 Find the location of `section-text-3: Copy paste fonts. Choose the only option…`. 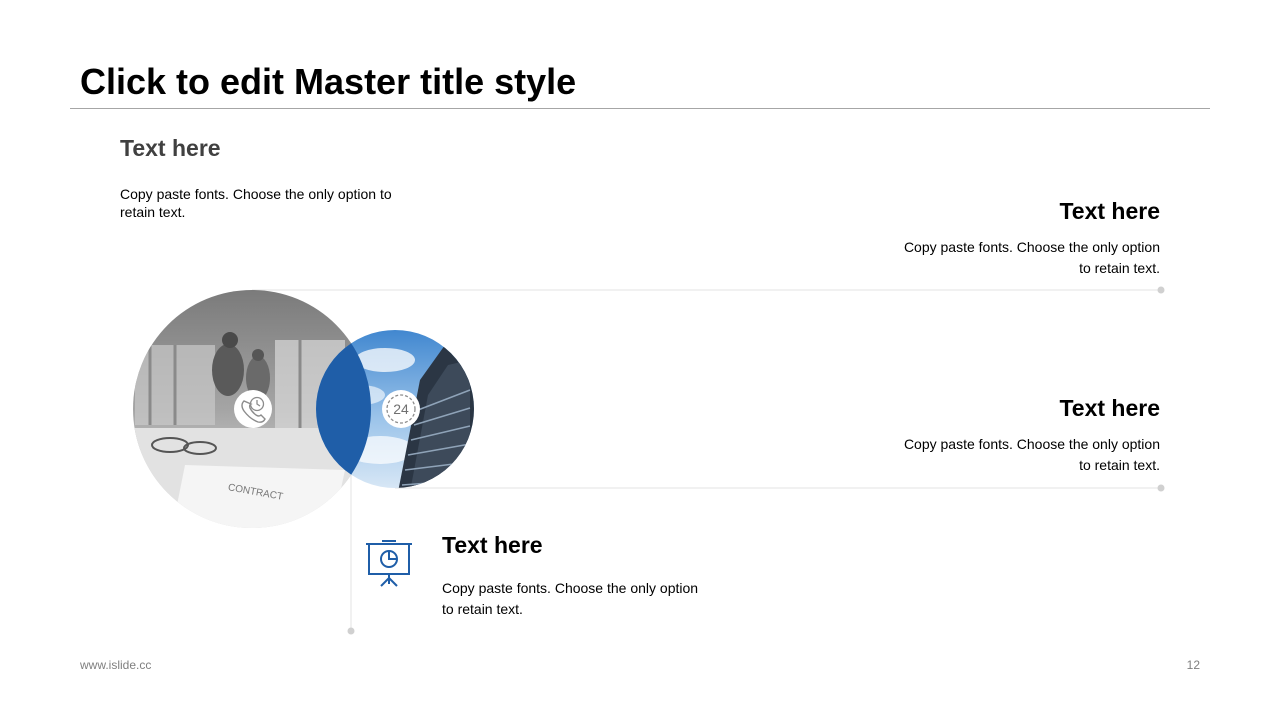

section-text-3: Copy paste fonts. Choose the only option… is located at coordinates (1030, 455).